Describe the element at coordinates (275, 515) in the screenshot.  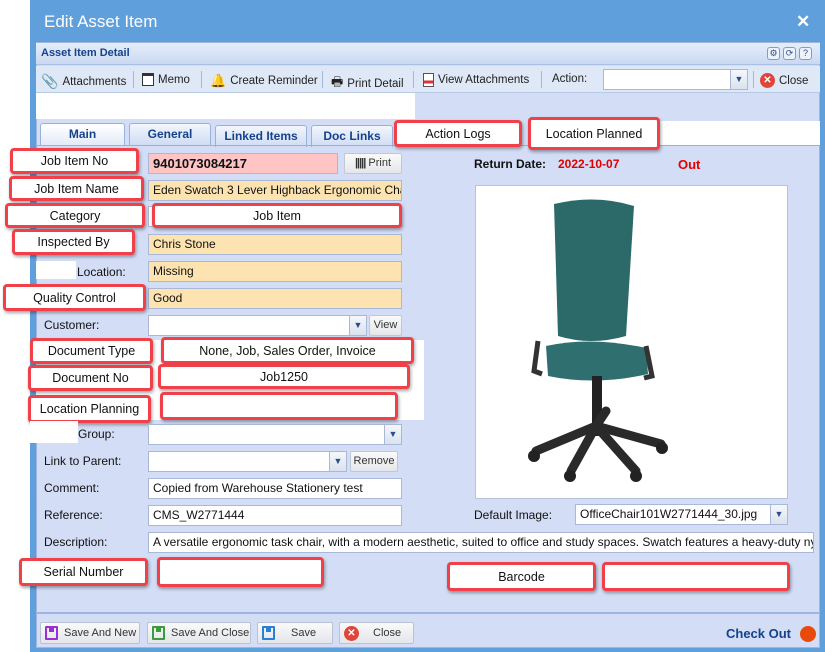
I see `reference-input: CMS_W2771444` at that location.